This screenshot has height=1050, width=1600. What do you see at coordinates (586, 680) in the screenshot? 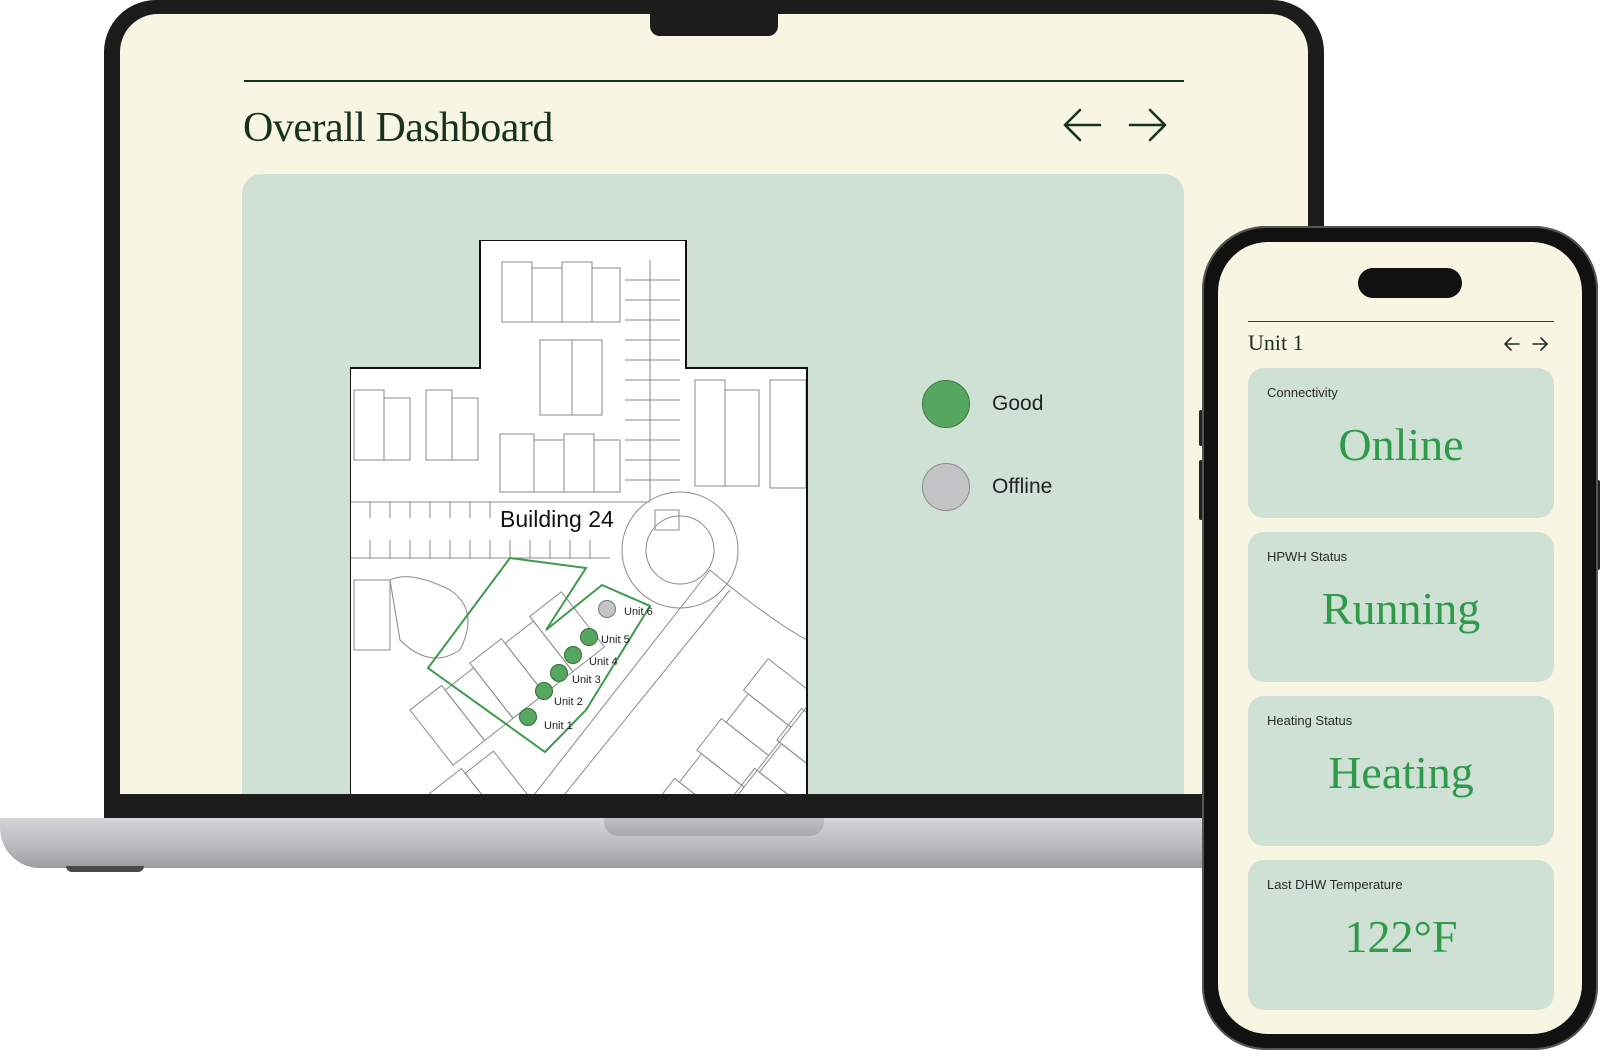
I see `unit-label-3: Unit 3` at bounding box center [586, 680].